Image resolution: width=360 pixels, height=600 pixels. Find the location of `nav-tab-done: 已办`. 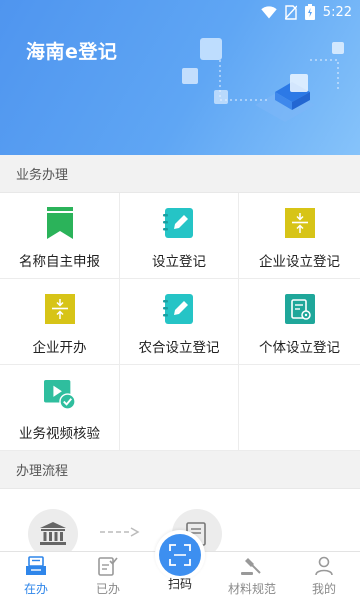

nav-tab-done: 已办 is located at coordinates (108, 576).